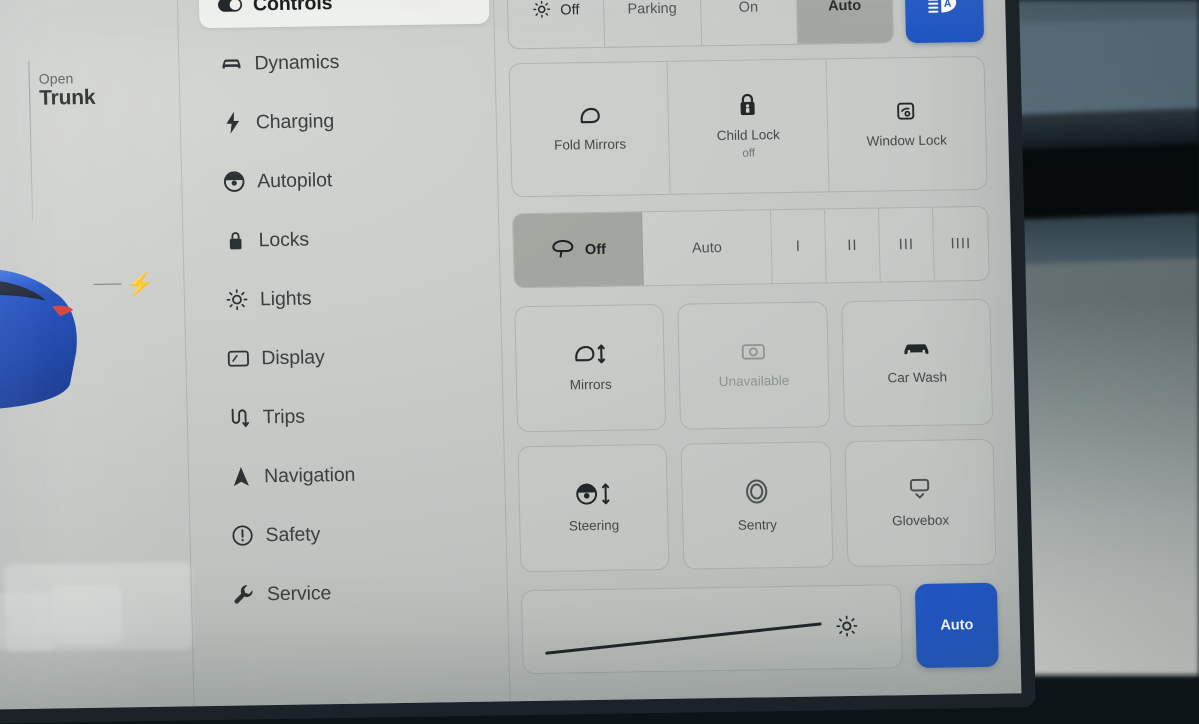 This screenshot has height=724, width=1199. What do you see at coordinates (234, 181) in the screenshot?
I see `steering-wheel-icon` at bounding box center [234, 181].